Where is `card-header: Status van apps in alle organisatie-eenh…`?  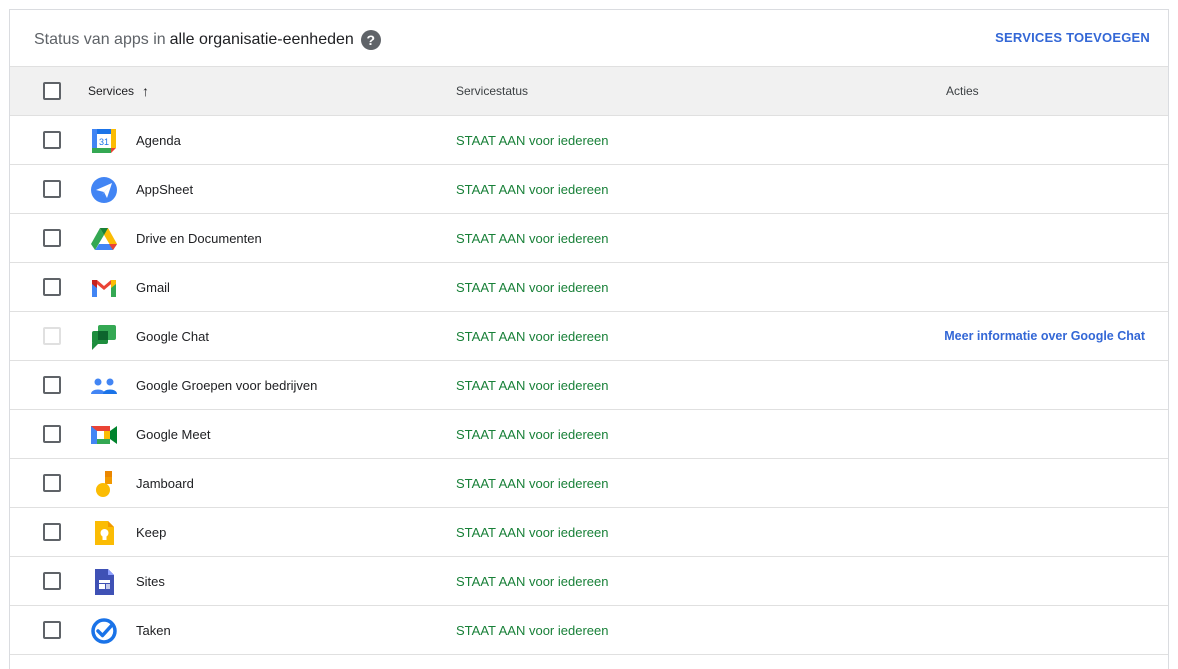 card-header: Status van apps in alle organisatie-eenh… is located at coordinates (589, 38).